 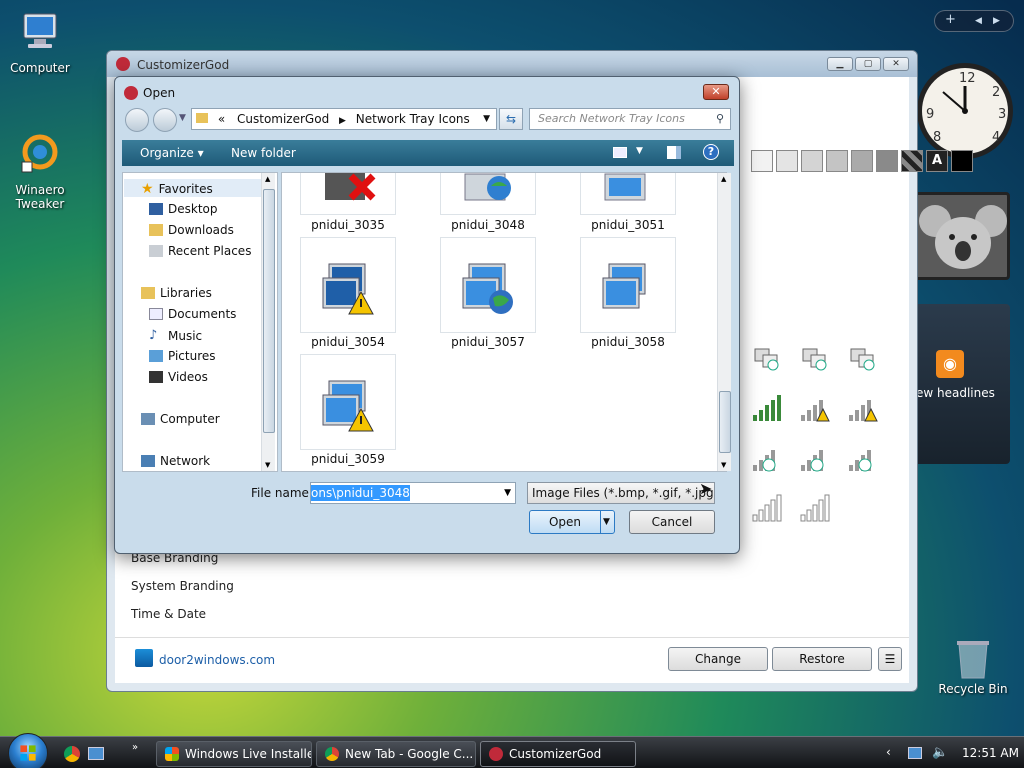 What do you see at coordinates (182, 565) in the screenshot?
I see `category-base-branding: Base Branding` at bounding box center [182, 565].